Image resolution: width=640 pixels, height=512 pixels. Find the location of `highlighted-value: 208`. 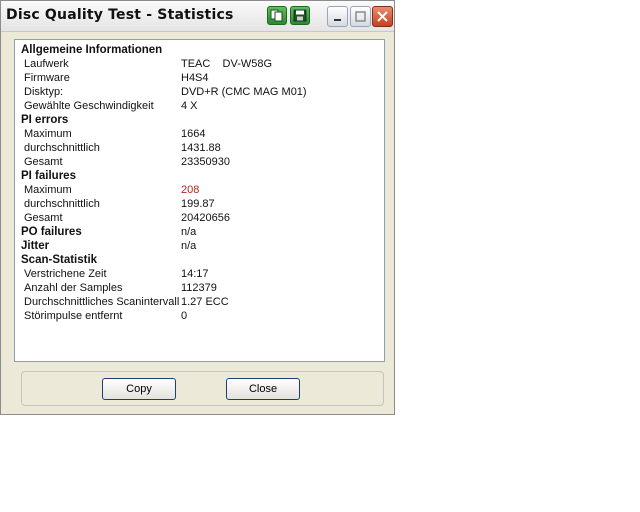

highlighted-value: 208 is located at coordinates (190, 190).